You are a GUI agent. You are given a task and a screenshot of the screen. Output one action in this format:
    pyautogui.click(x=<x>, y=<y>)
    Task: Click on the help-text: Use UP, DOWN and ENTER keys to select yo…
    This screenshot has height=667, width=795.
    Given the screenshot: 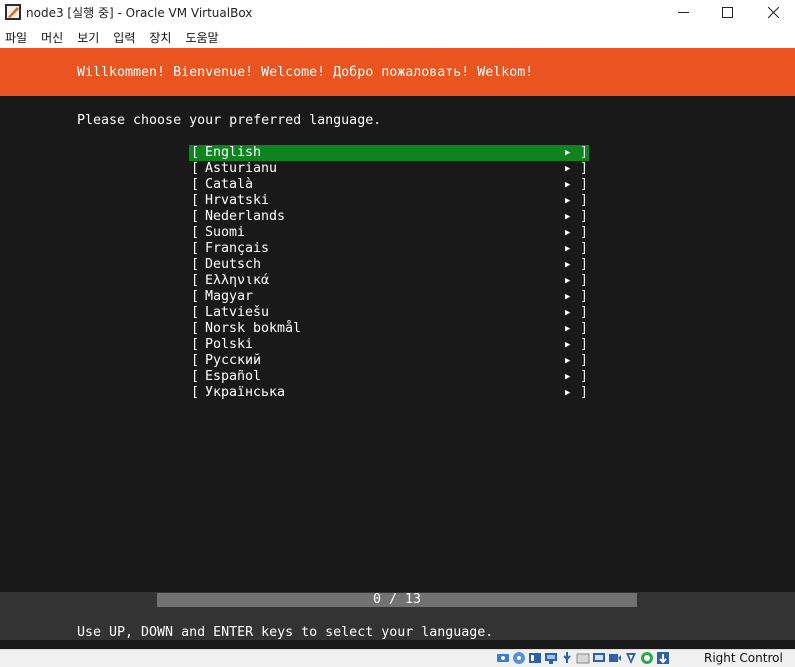 What is the action you would take?
    pyautogui.click(x=285, y=632)
    